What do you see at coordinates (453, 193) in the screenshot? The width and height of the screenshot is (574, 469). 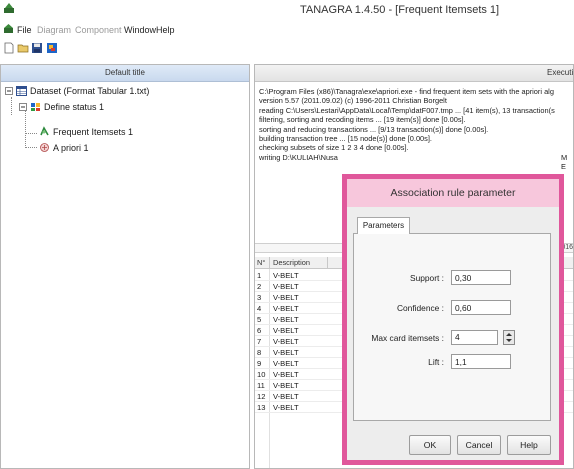 I see `dialog-title: Association rule parameter` at bounding box center [453, 193].